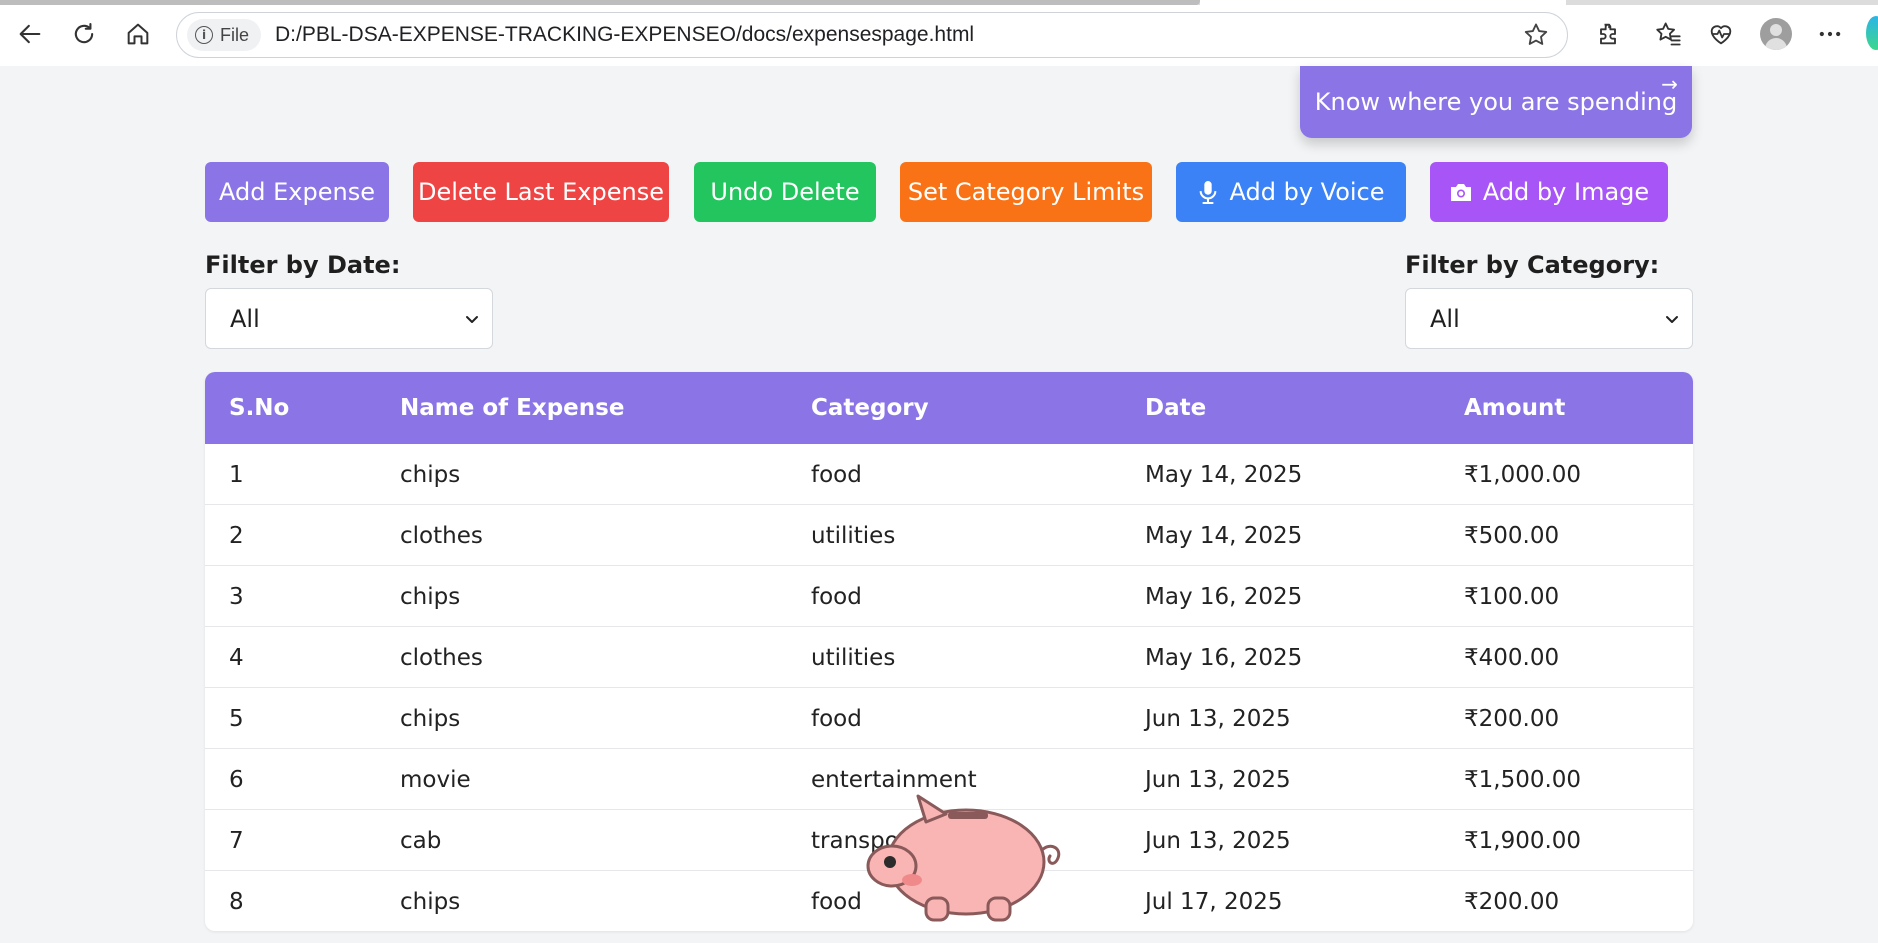 This screenshot has width=1878, height=943. I want to click on filter-category-select: All, so click(1549, 318).